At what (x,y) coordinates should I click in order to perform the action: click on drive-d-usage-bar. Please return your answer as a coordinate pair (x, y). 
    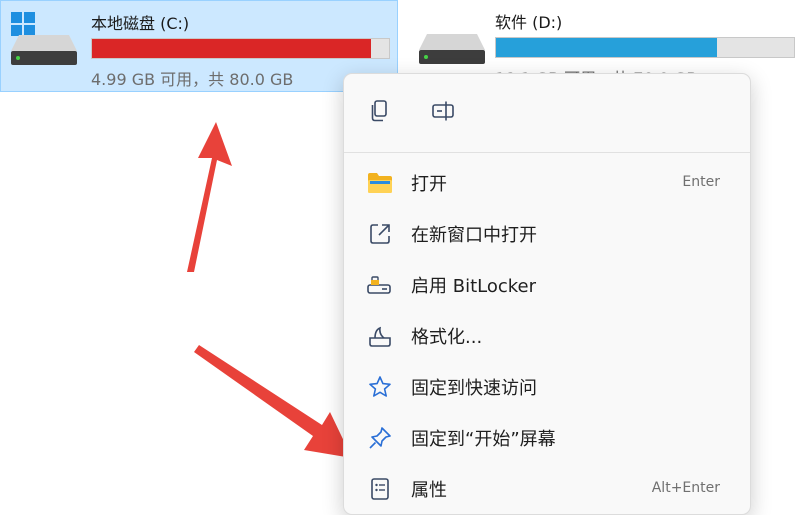
    Looking at the image, I should click on (645, 47).